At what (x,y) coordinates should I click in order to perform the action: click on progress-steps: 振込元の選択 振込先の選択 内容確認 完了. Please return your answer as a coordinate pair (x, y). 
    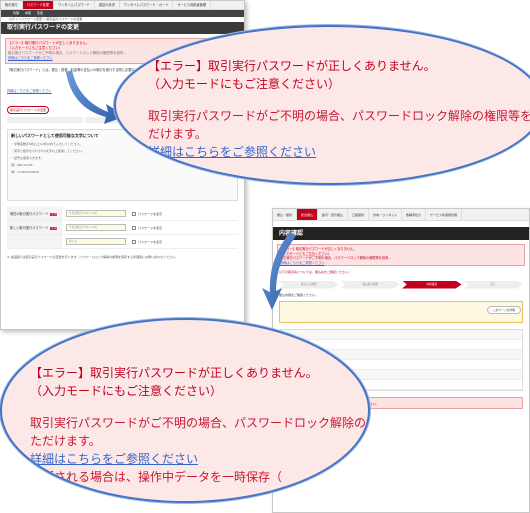
    Looking at the image, I should click on (401, 284).